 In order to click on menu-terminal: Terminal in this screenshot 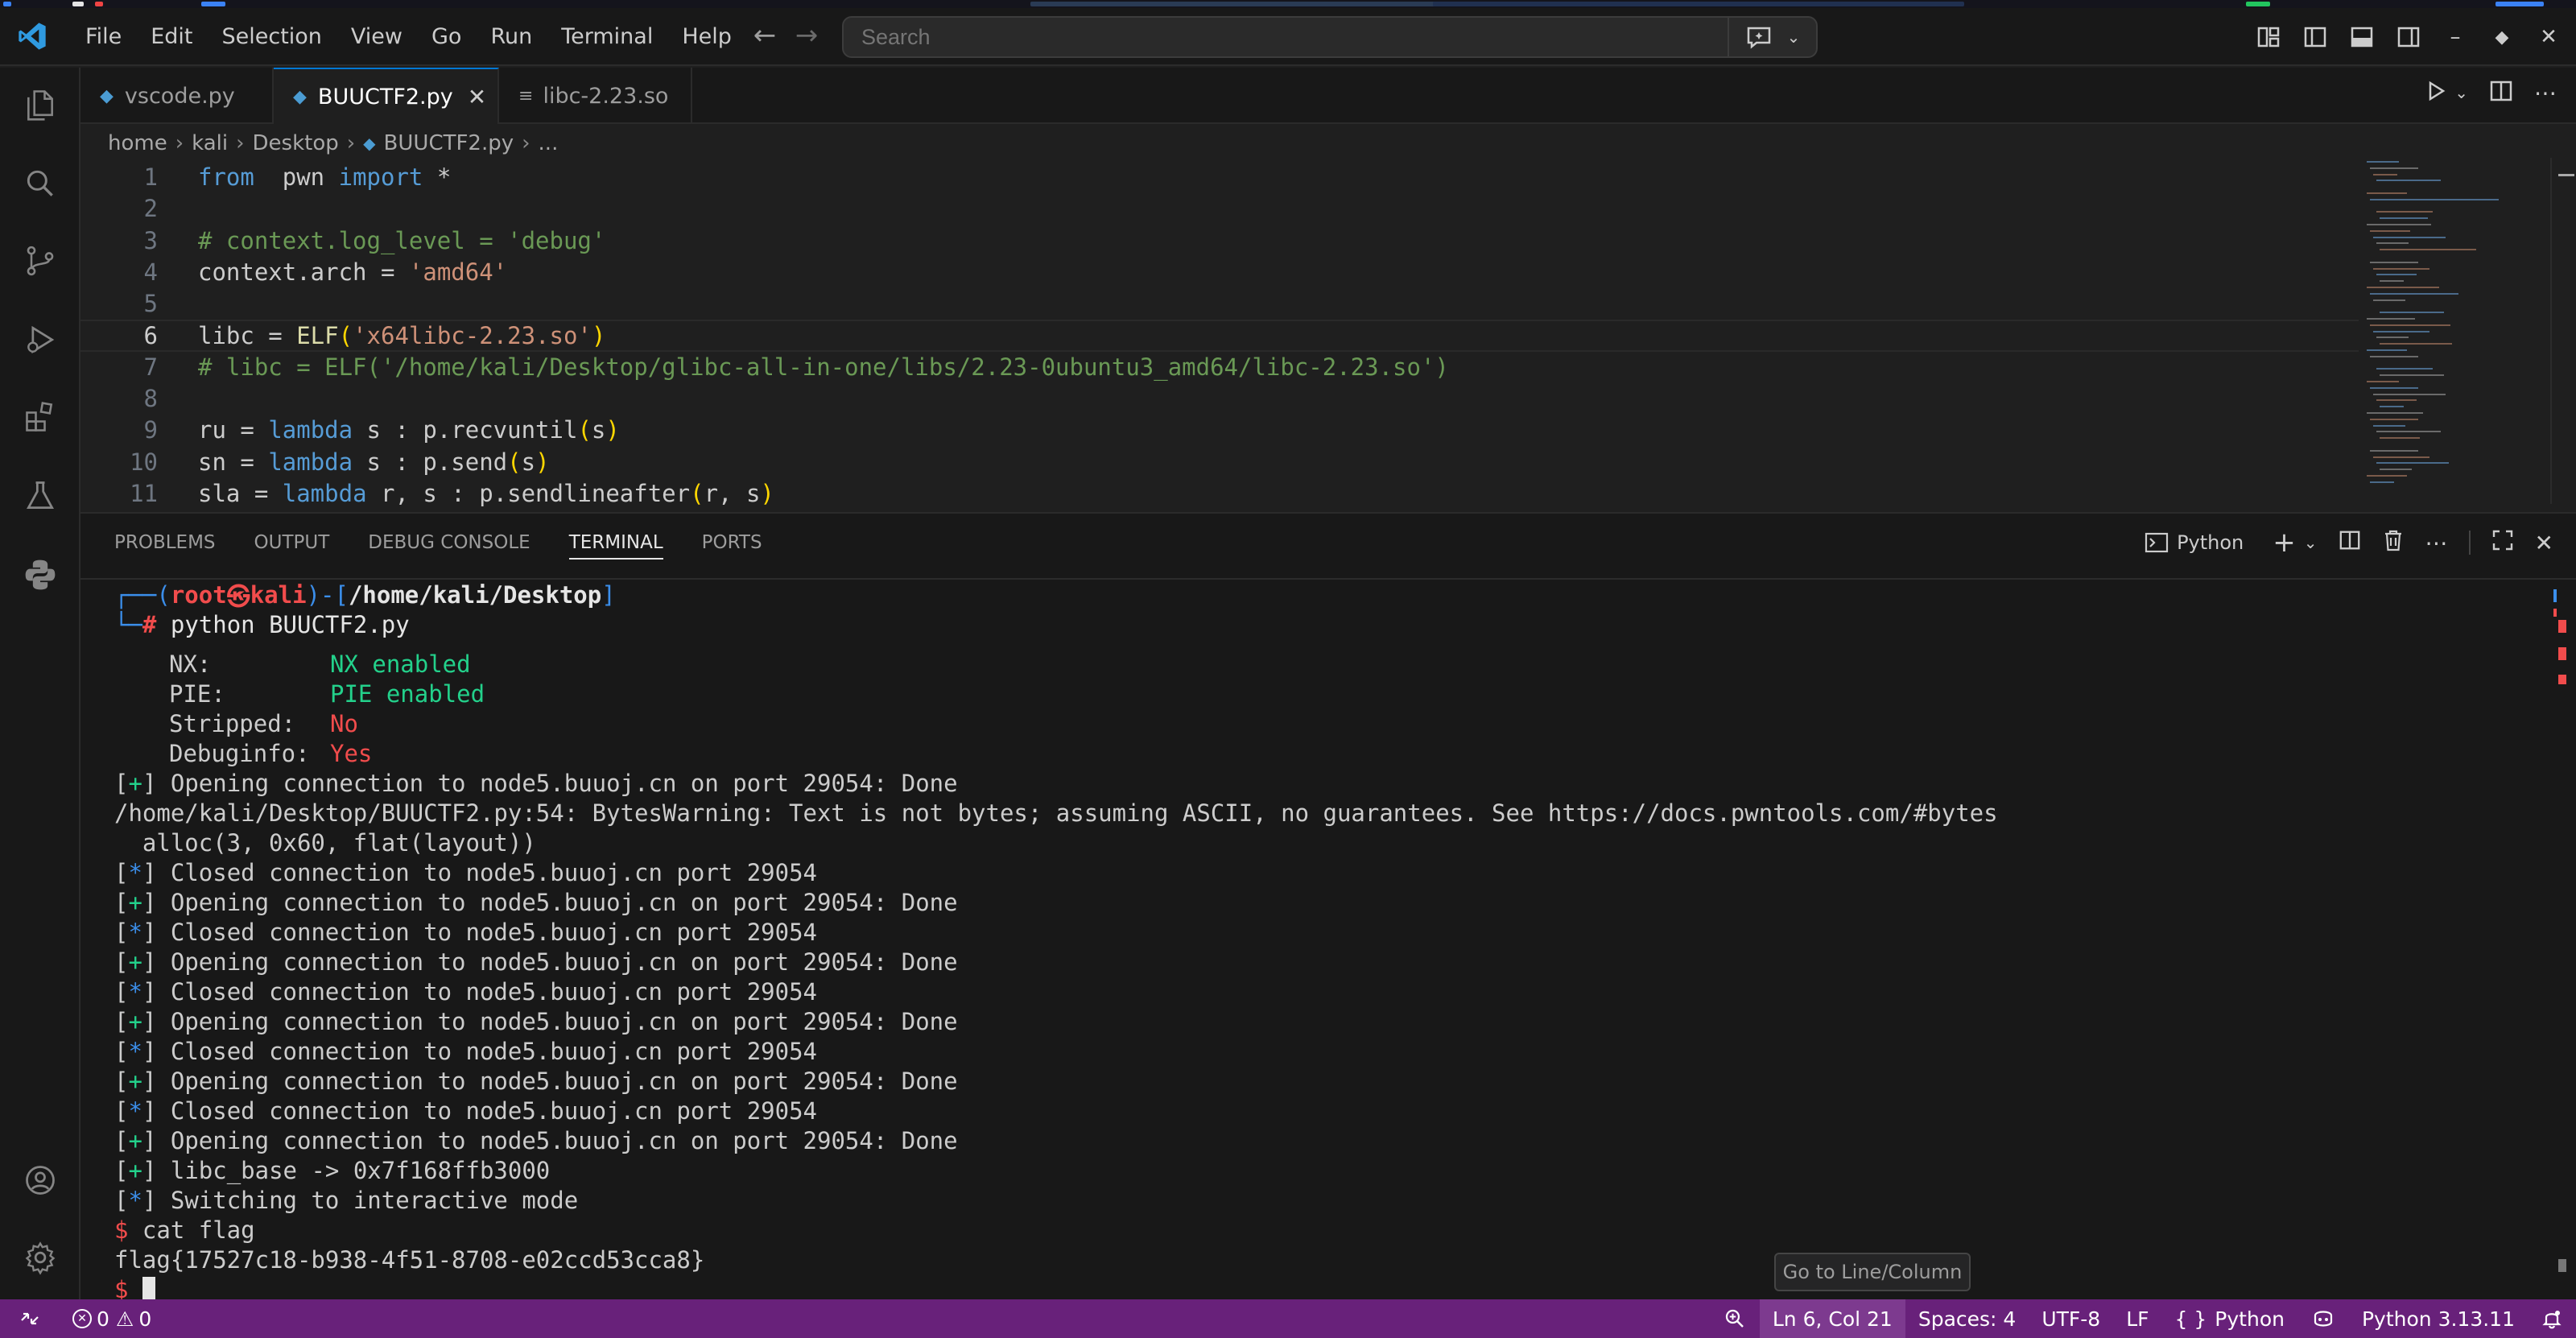, I will do `click(607, 36)`.